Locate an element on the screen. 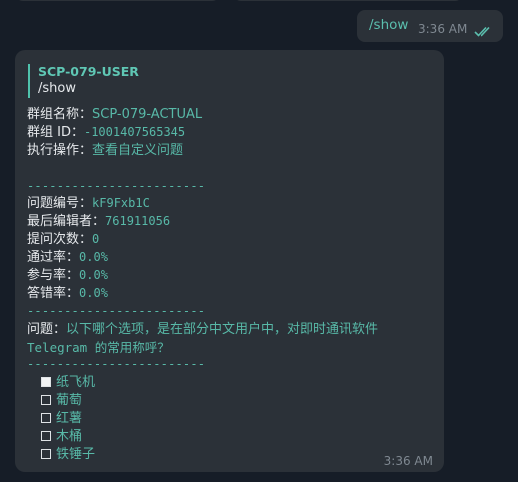  question-id-value: kF9Fxb1C is located at coordinates (121, 203).